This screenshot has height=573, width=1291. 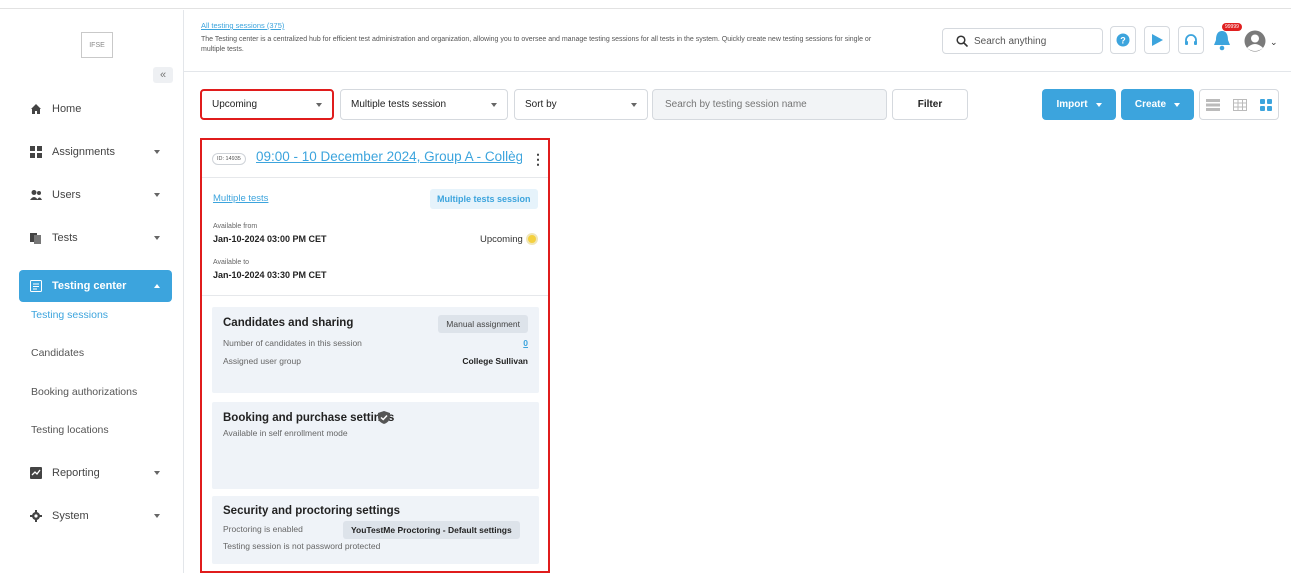 I want to click on sort-select-value: Sort by, so click(x=541, y=104).